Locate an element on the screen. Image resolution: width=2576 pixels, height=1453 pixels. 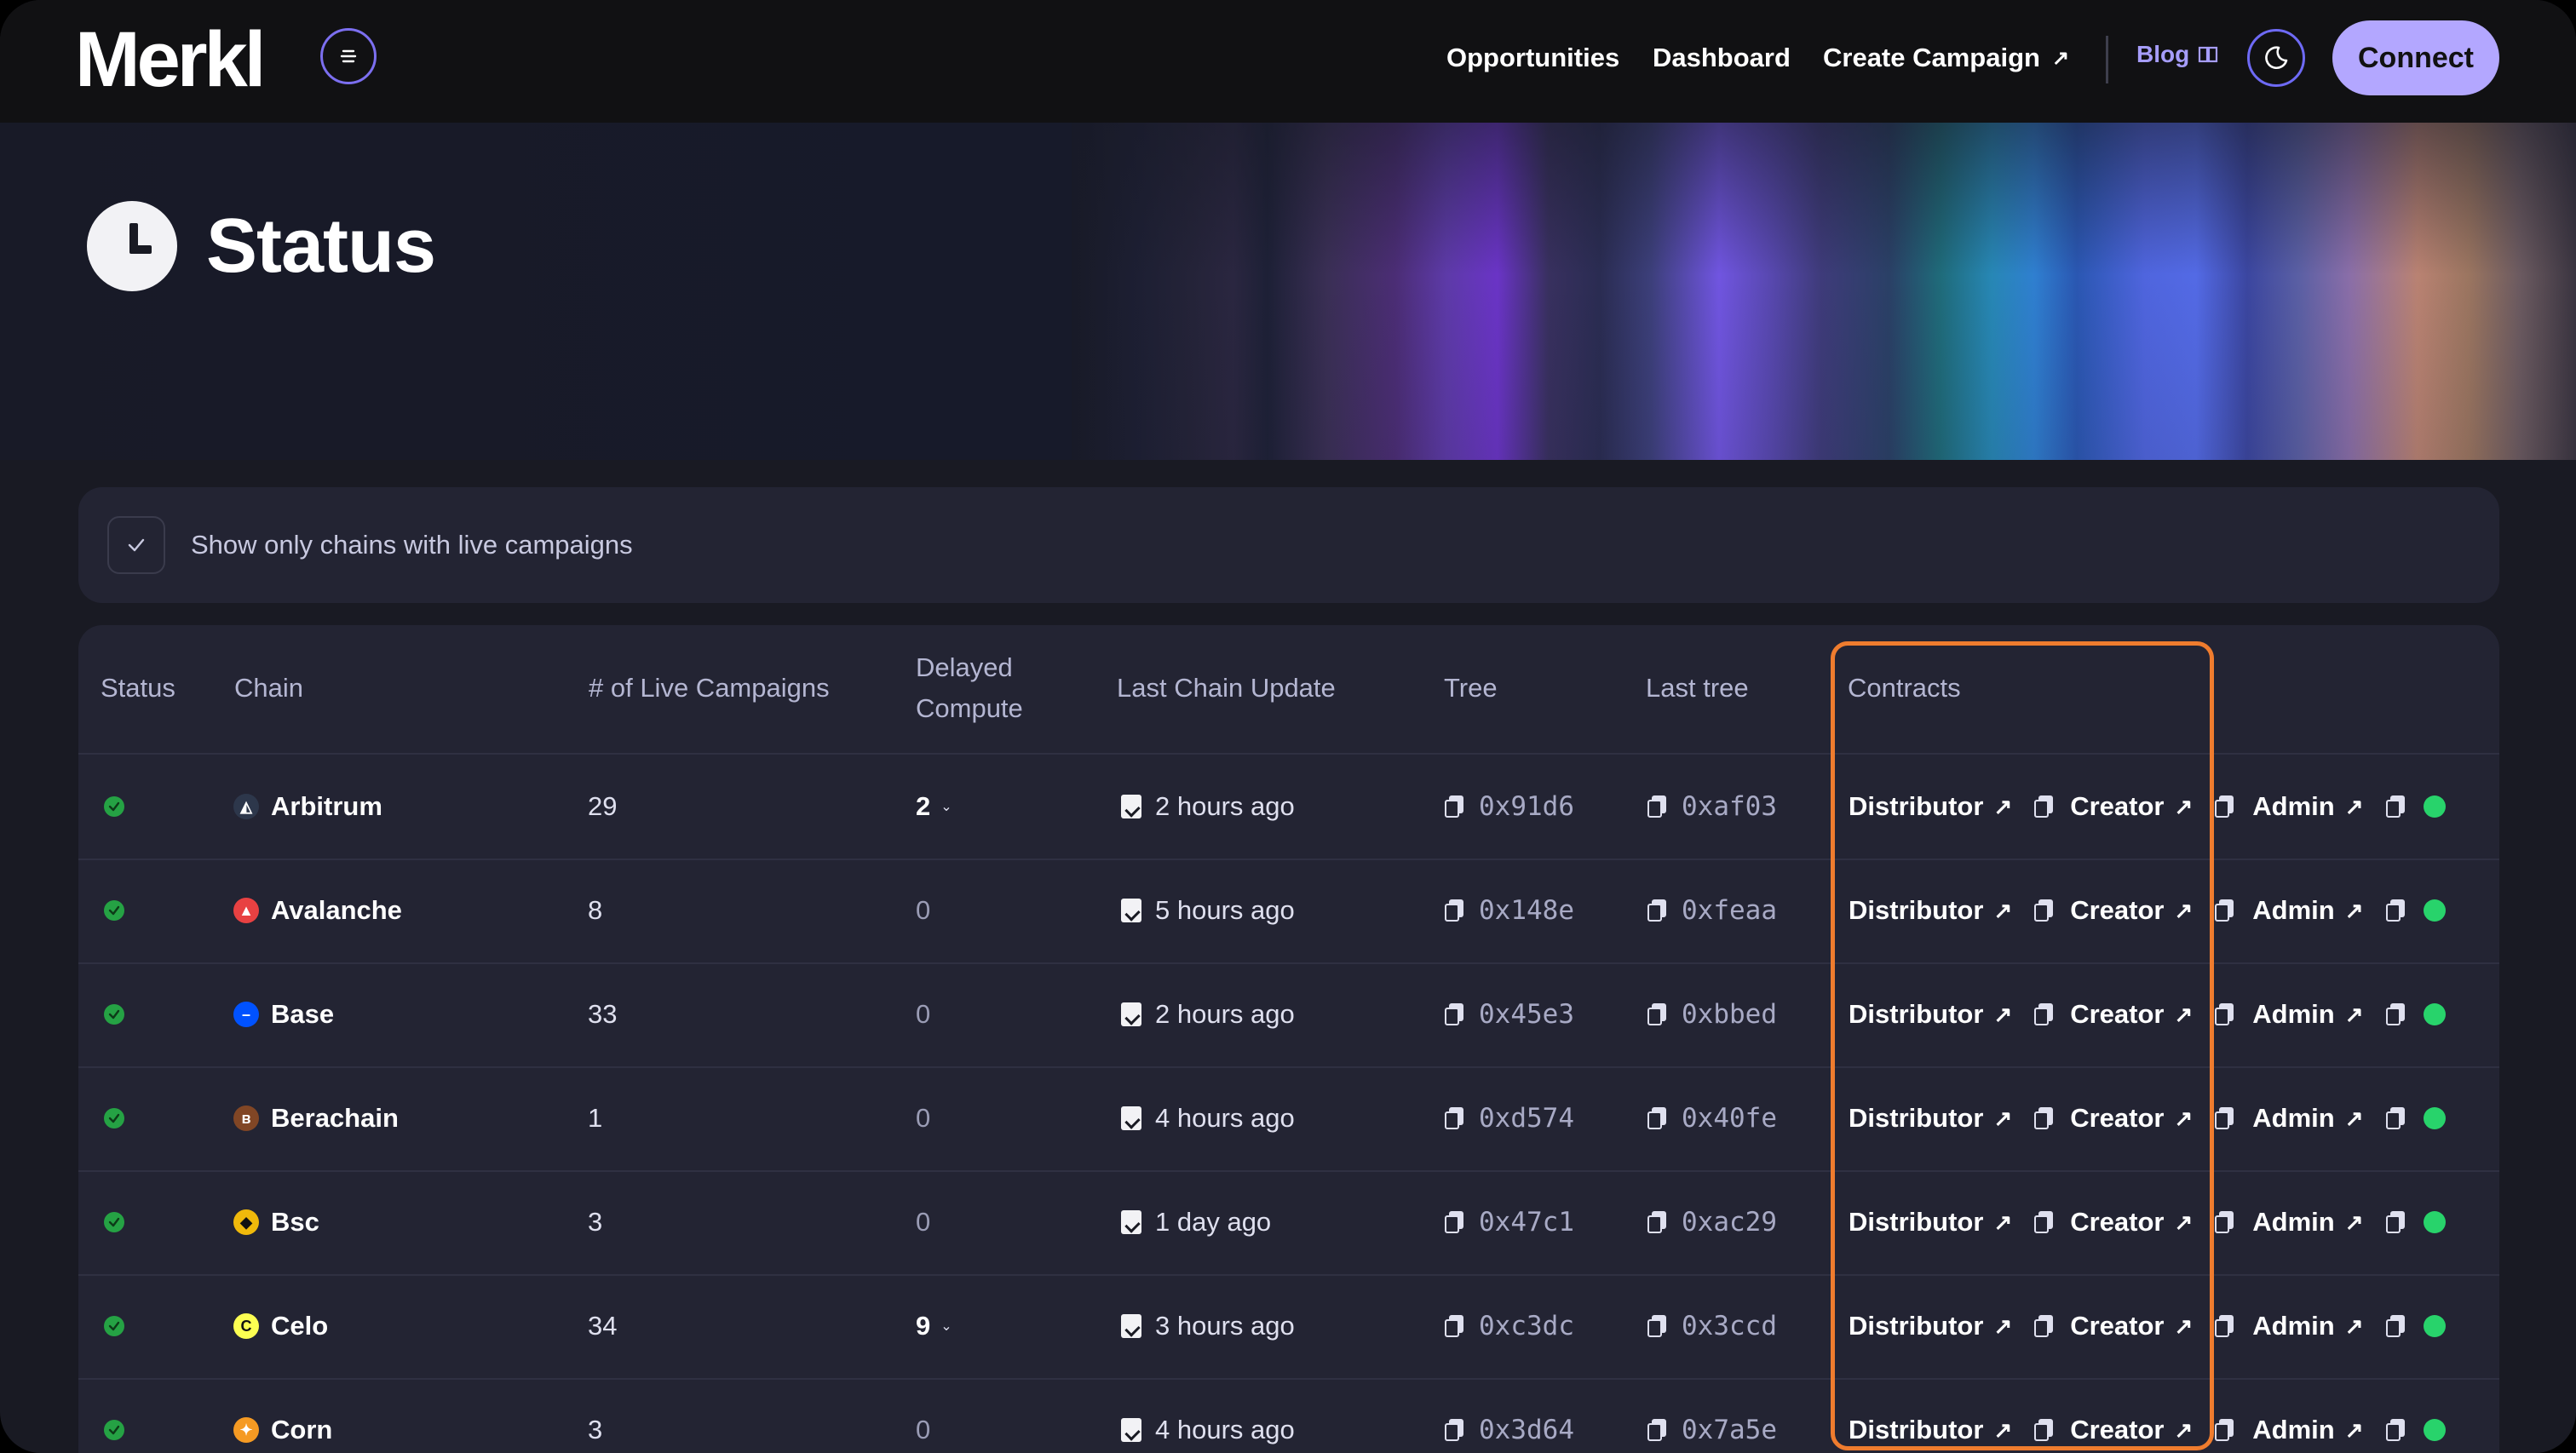
tree-cell: 0xc3dc is located at coordinates (1510, 1326).